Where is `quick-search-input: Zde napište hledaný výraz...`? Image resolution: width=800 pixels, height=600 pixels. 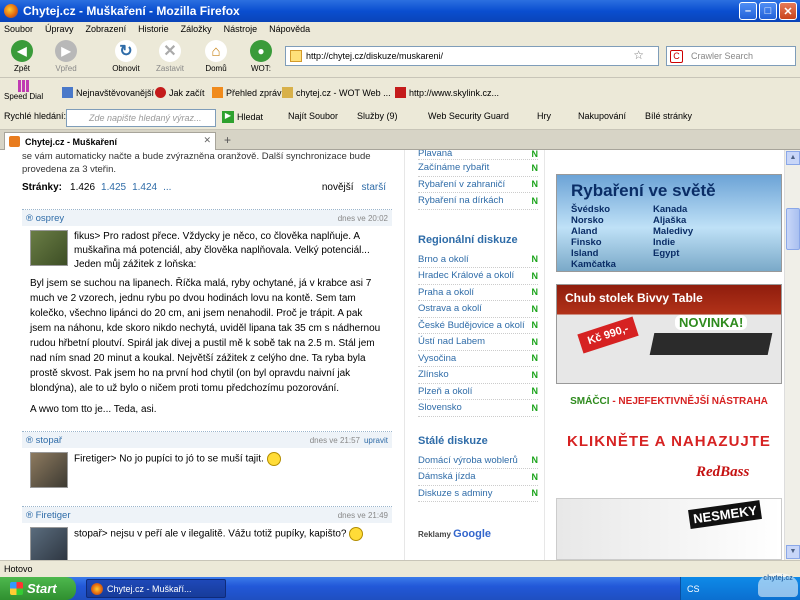 quick-search-input: Zde napište hledaný výraz... is located at coordinates (141, 118).